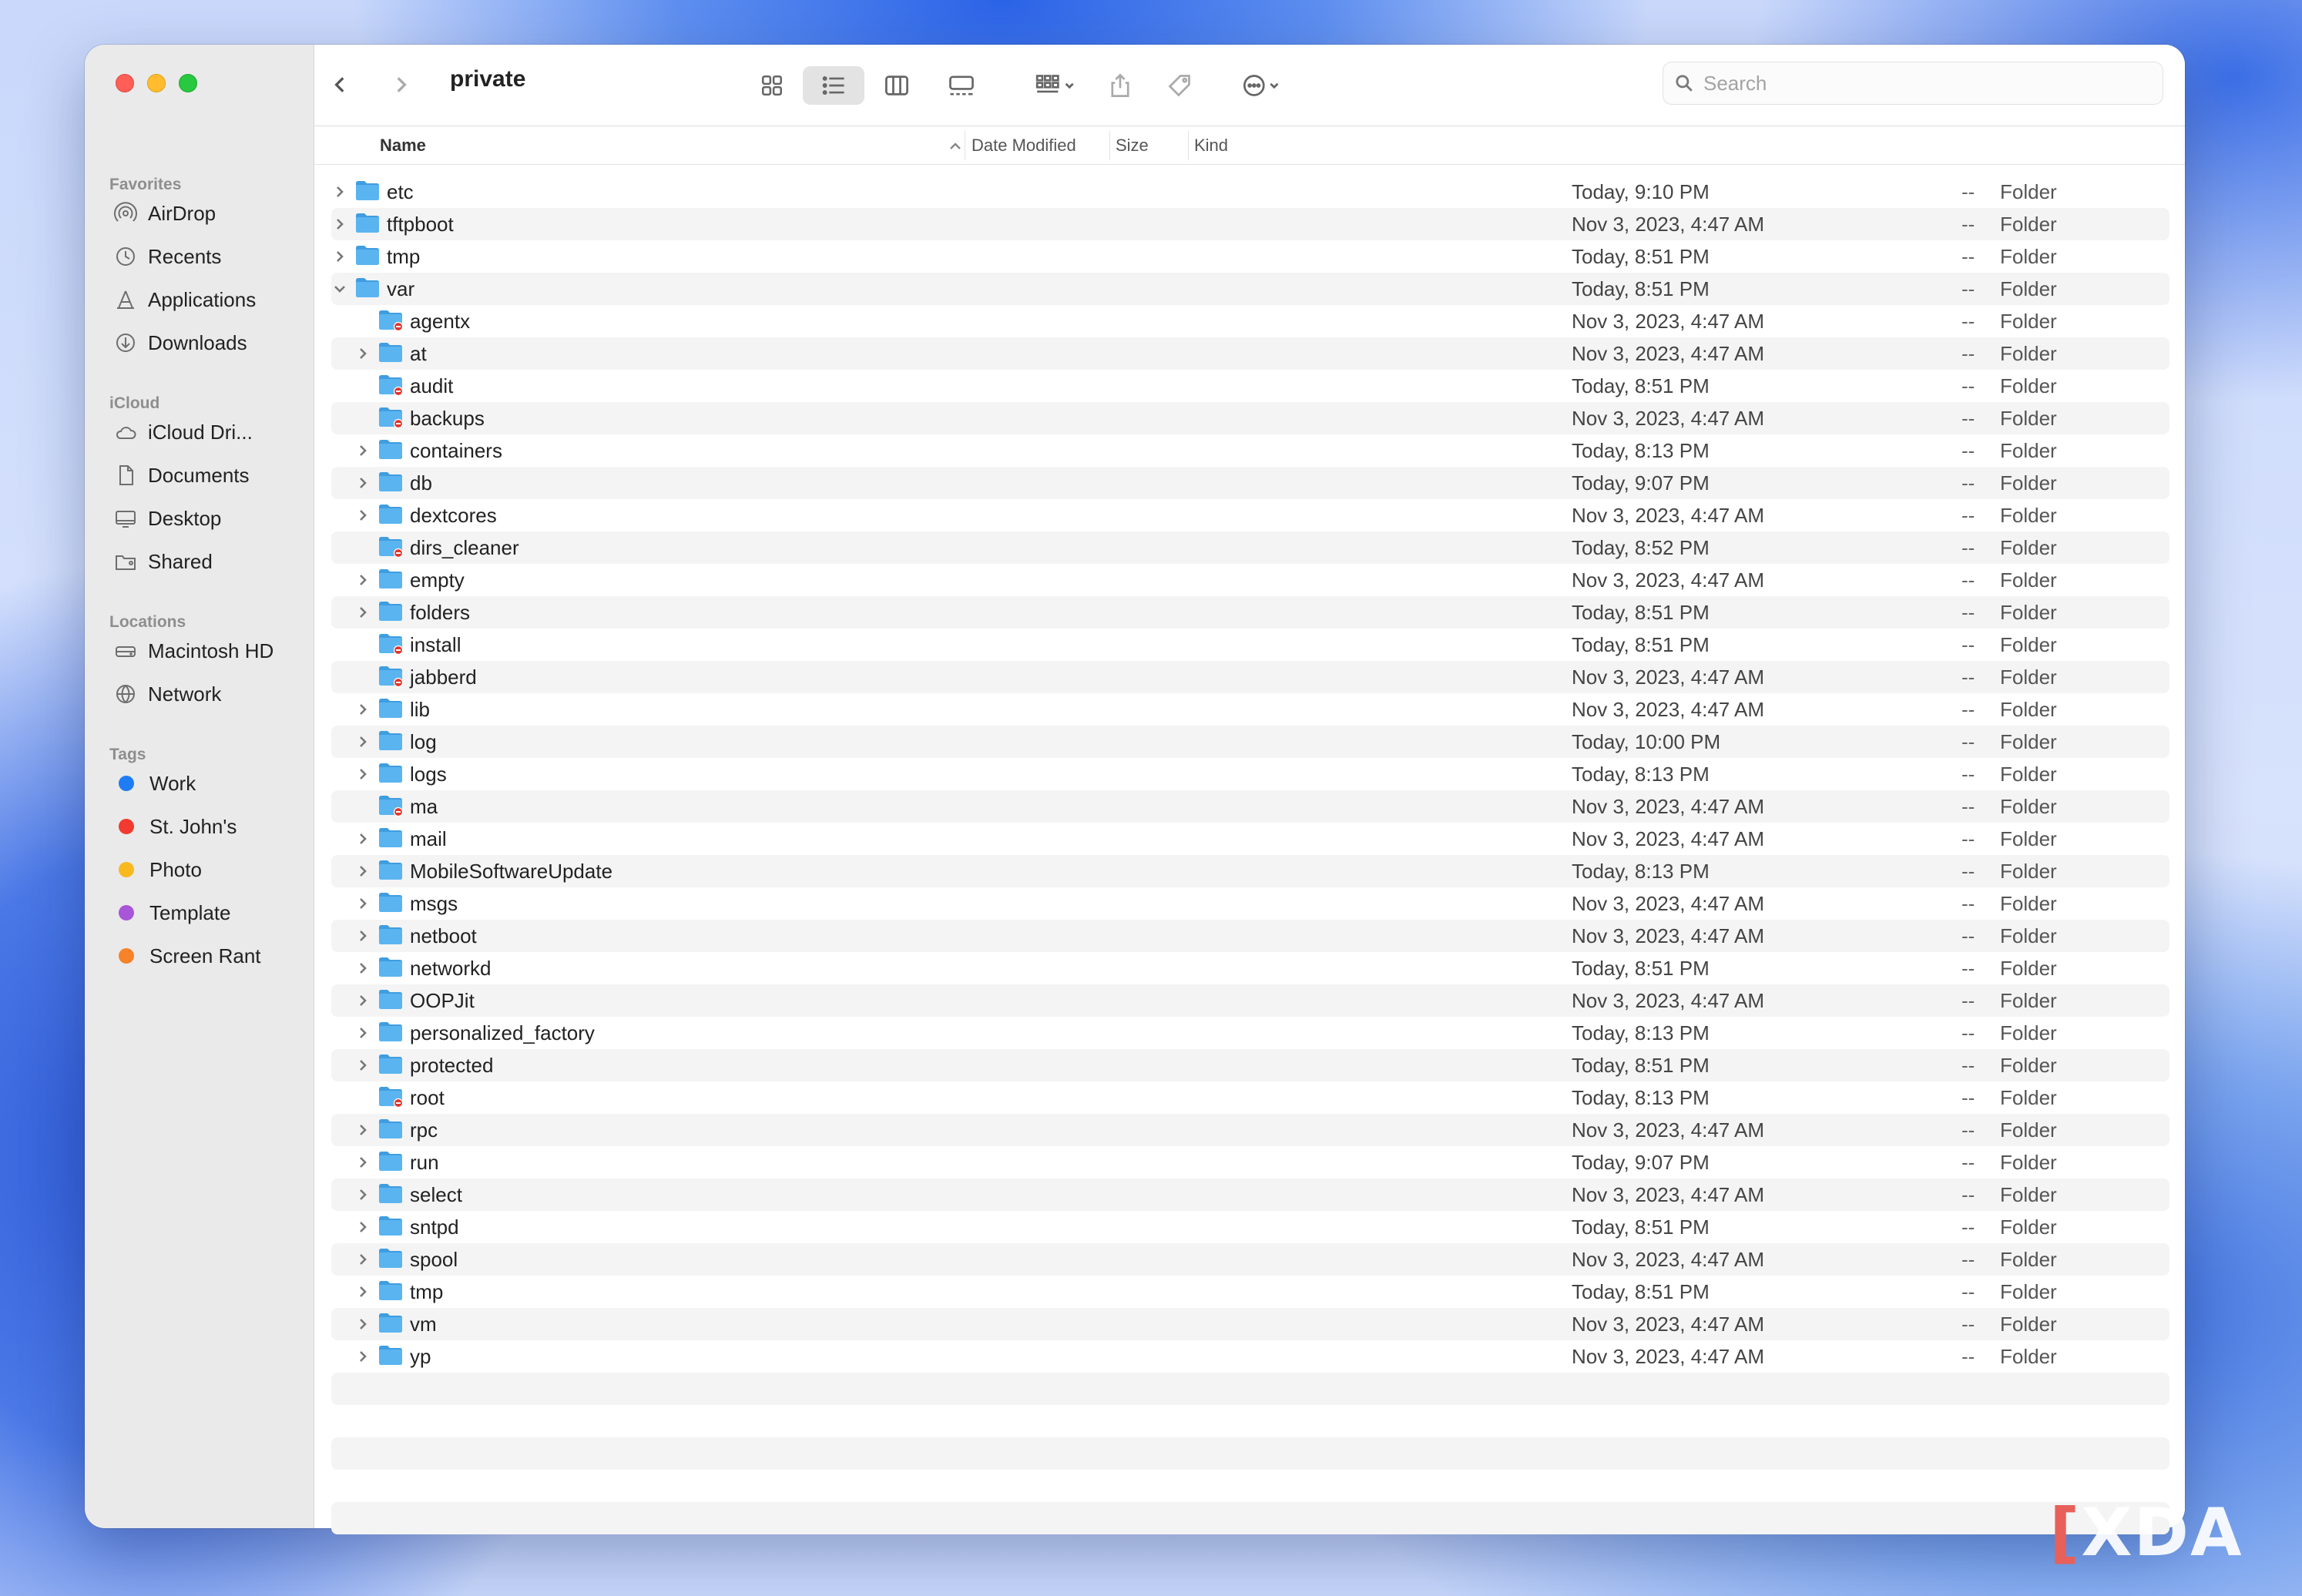  I want to click on table-row: at Nov 3, 2023, 4:47 AM -- Folder, so click(1250, 353).